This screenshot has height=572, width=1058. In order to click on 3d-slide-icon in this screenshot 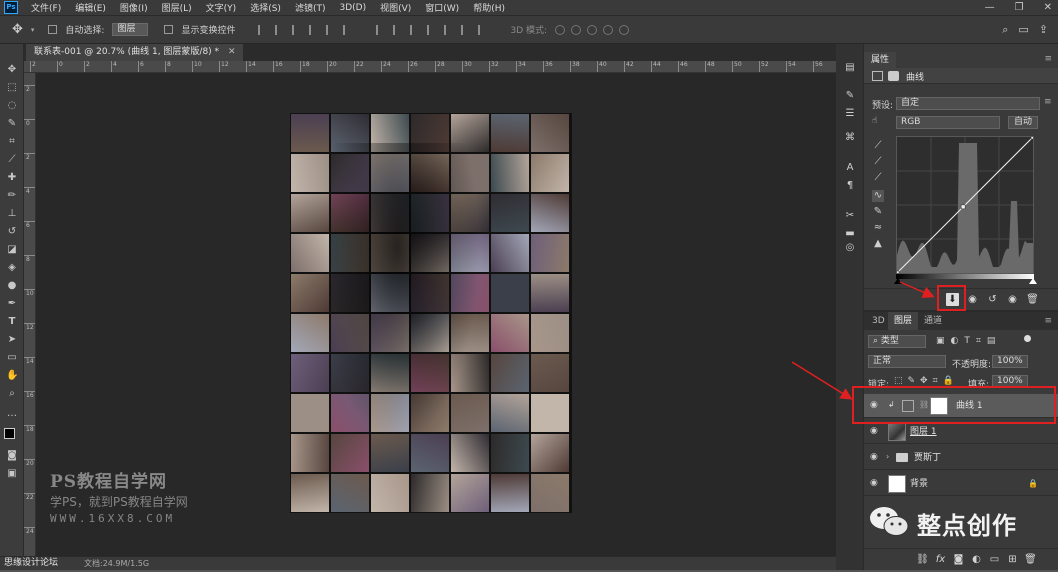, I will do `click(608, 29)`.